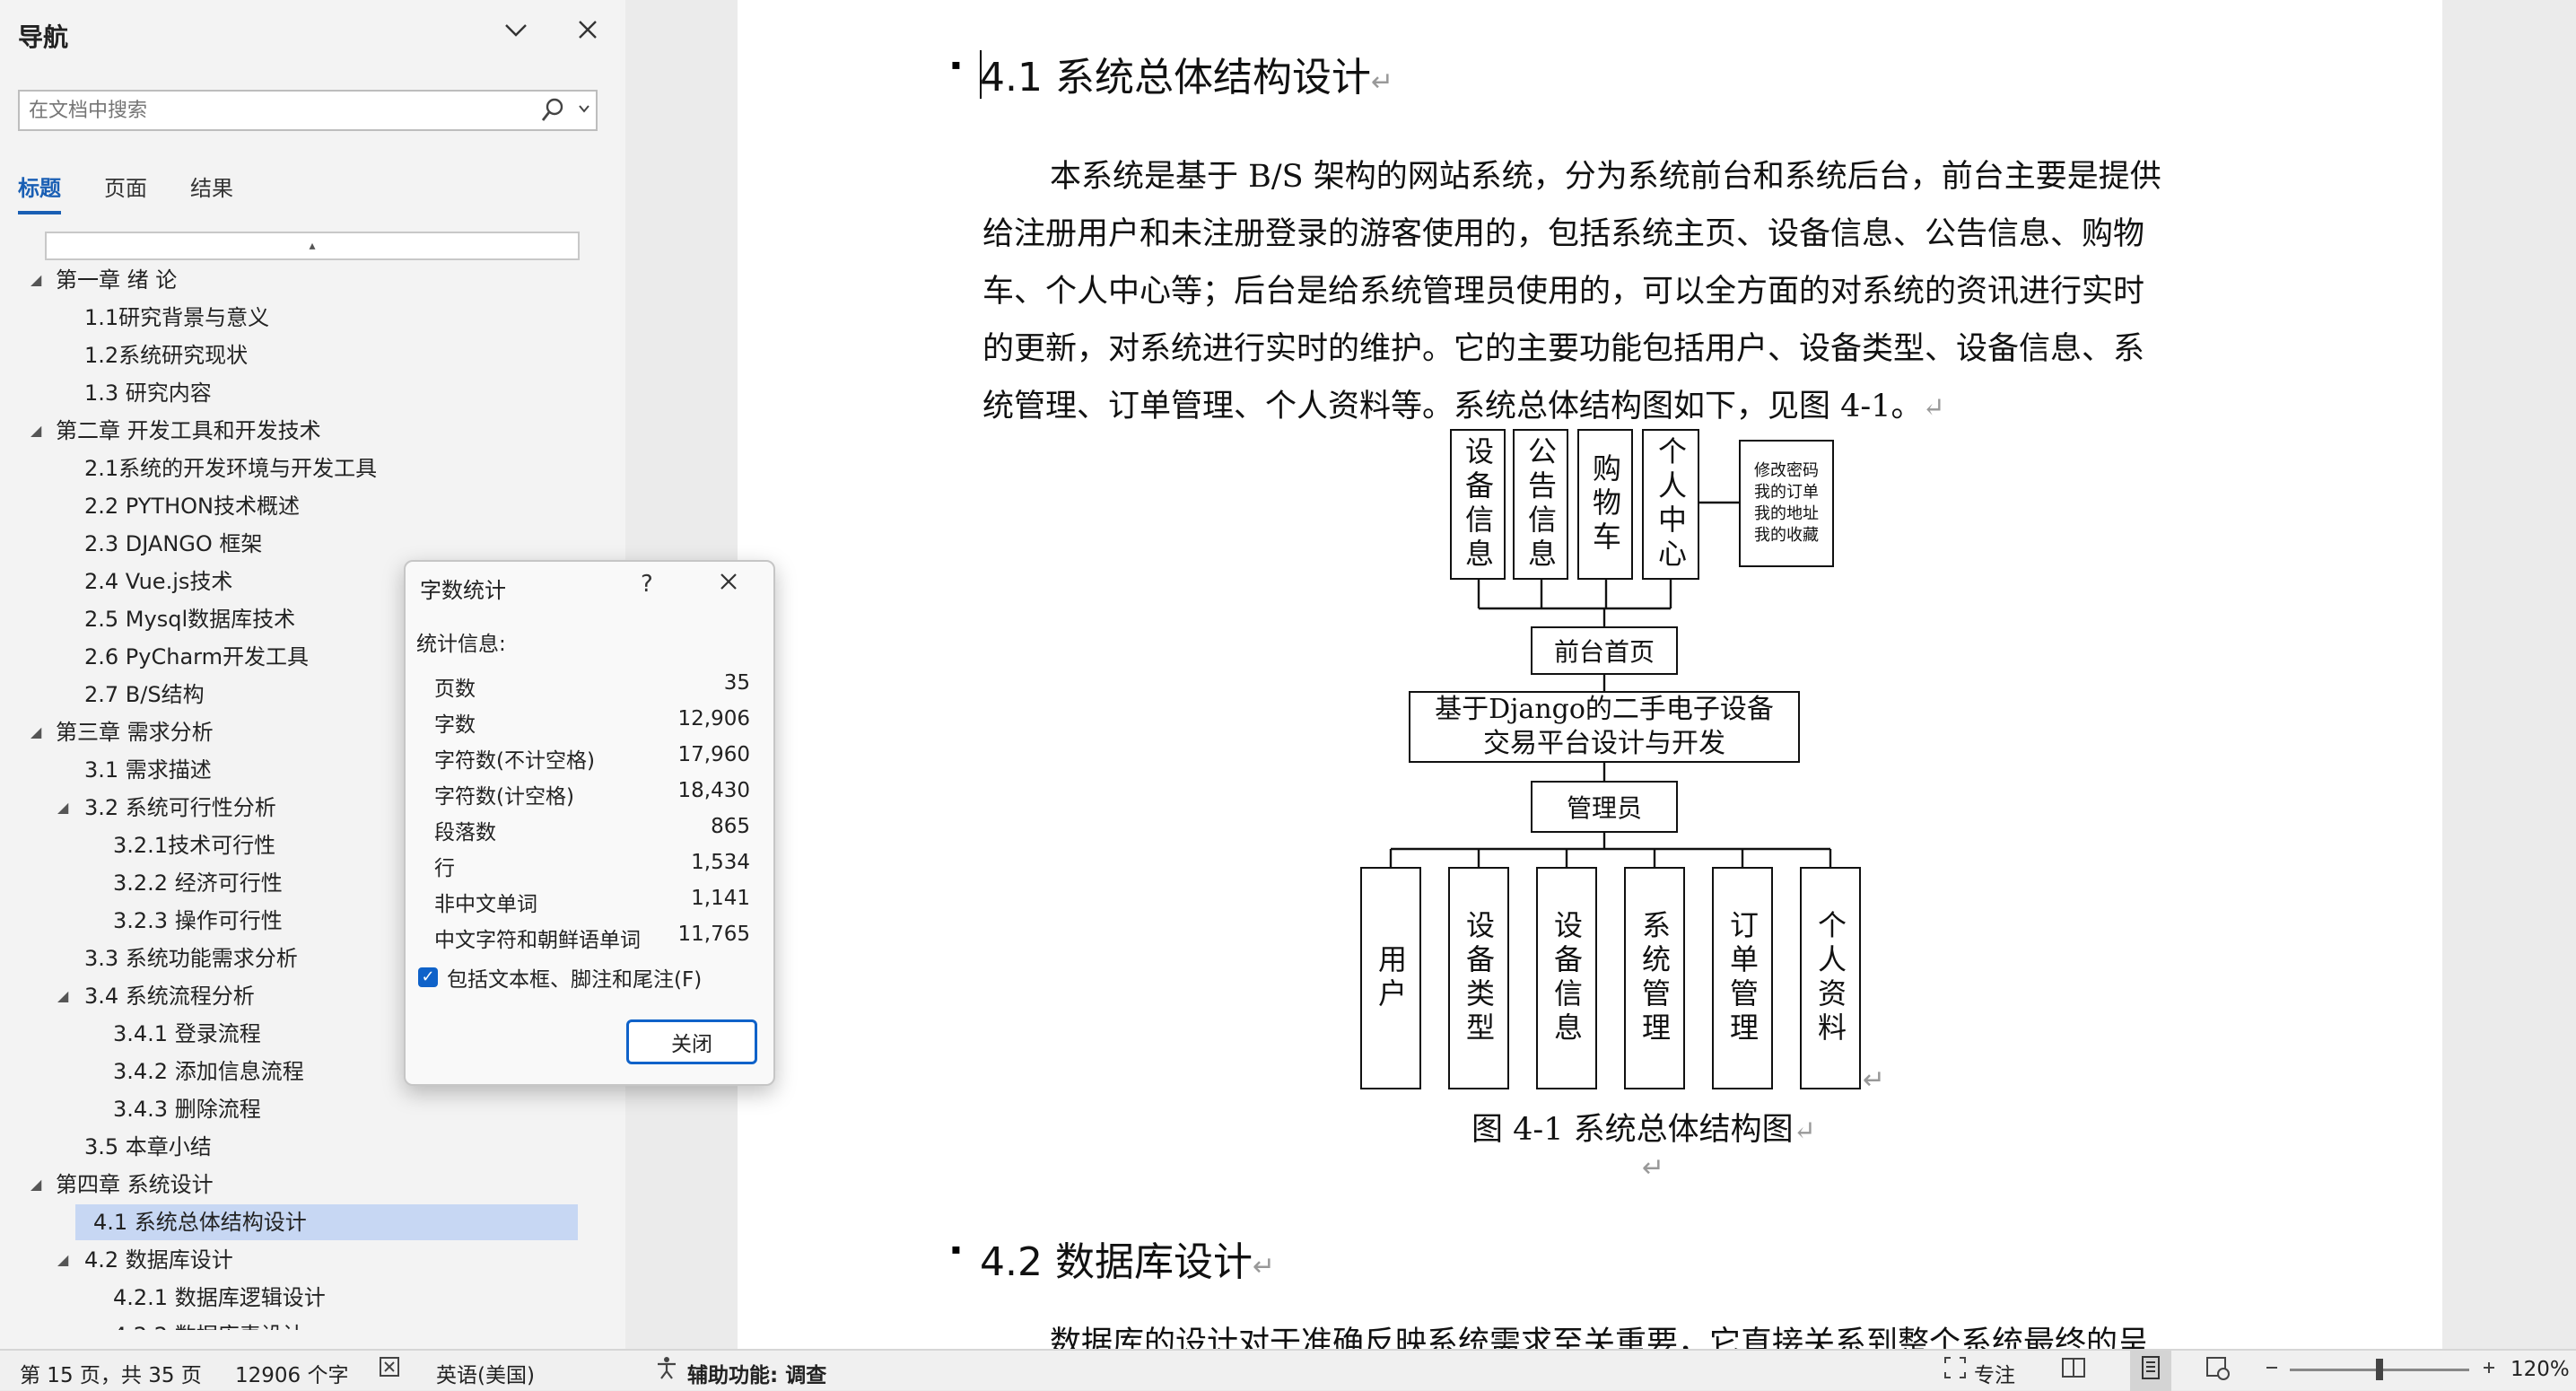 The image size is (2576, 1391). I want to click on close-button: 关闭, so click(692, 1041).